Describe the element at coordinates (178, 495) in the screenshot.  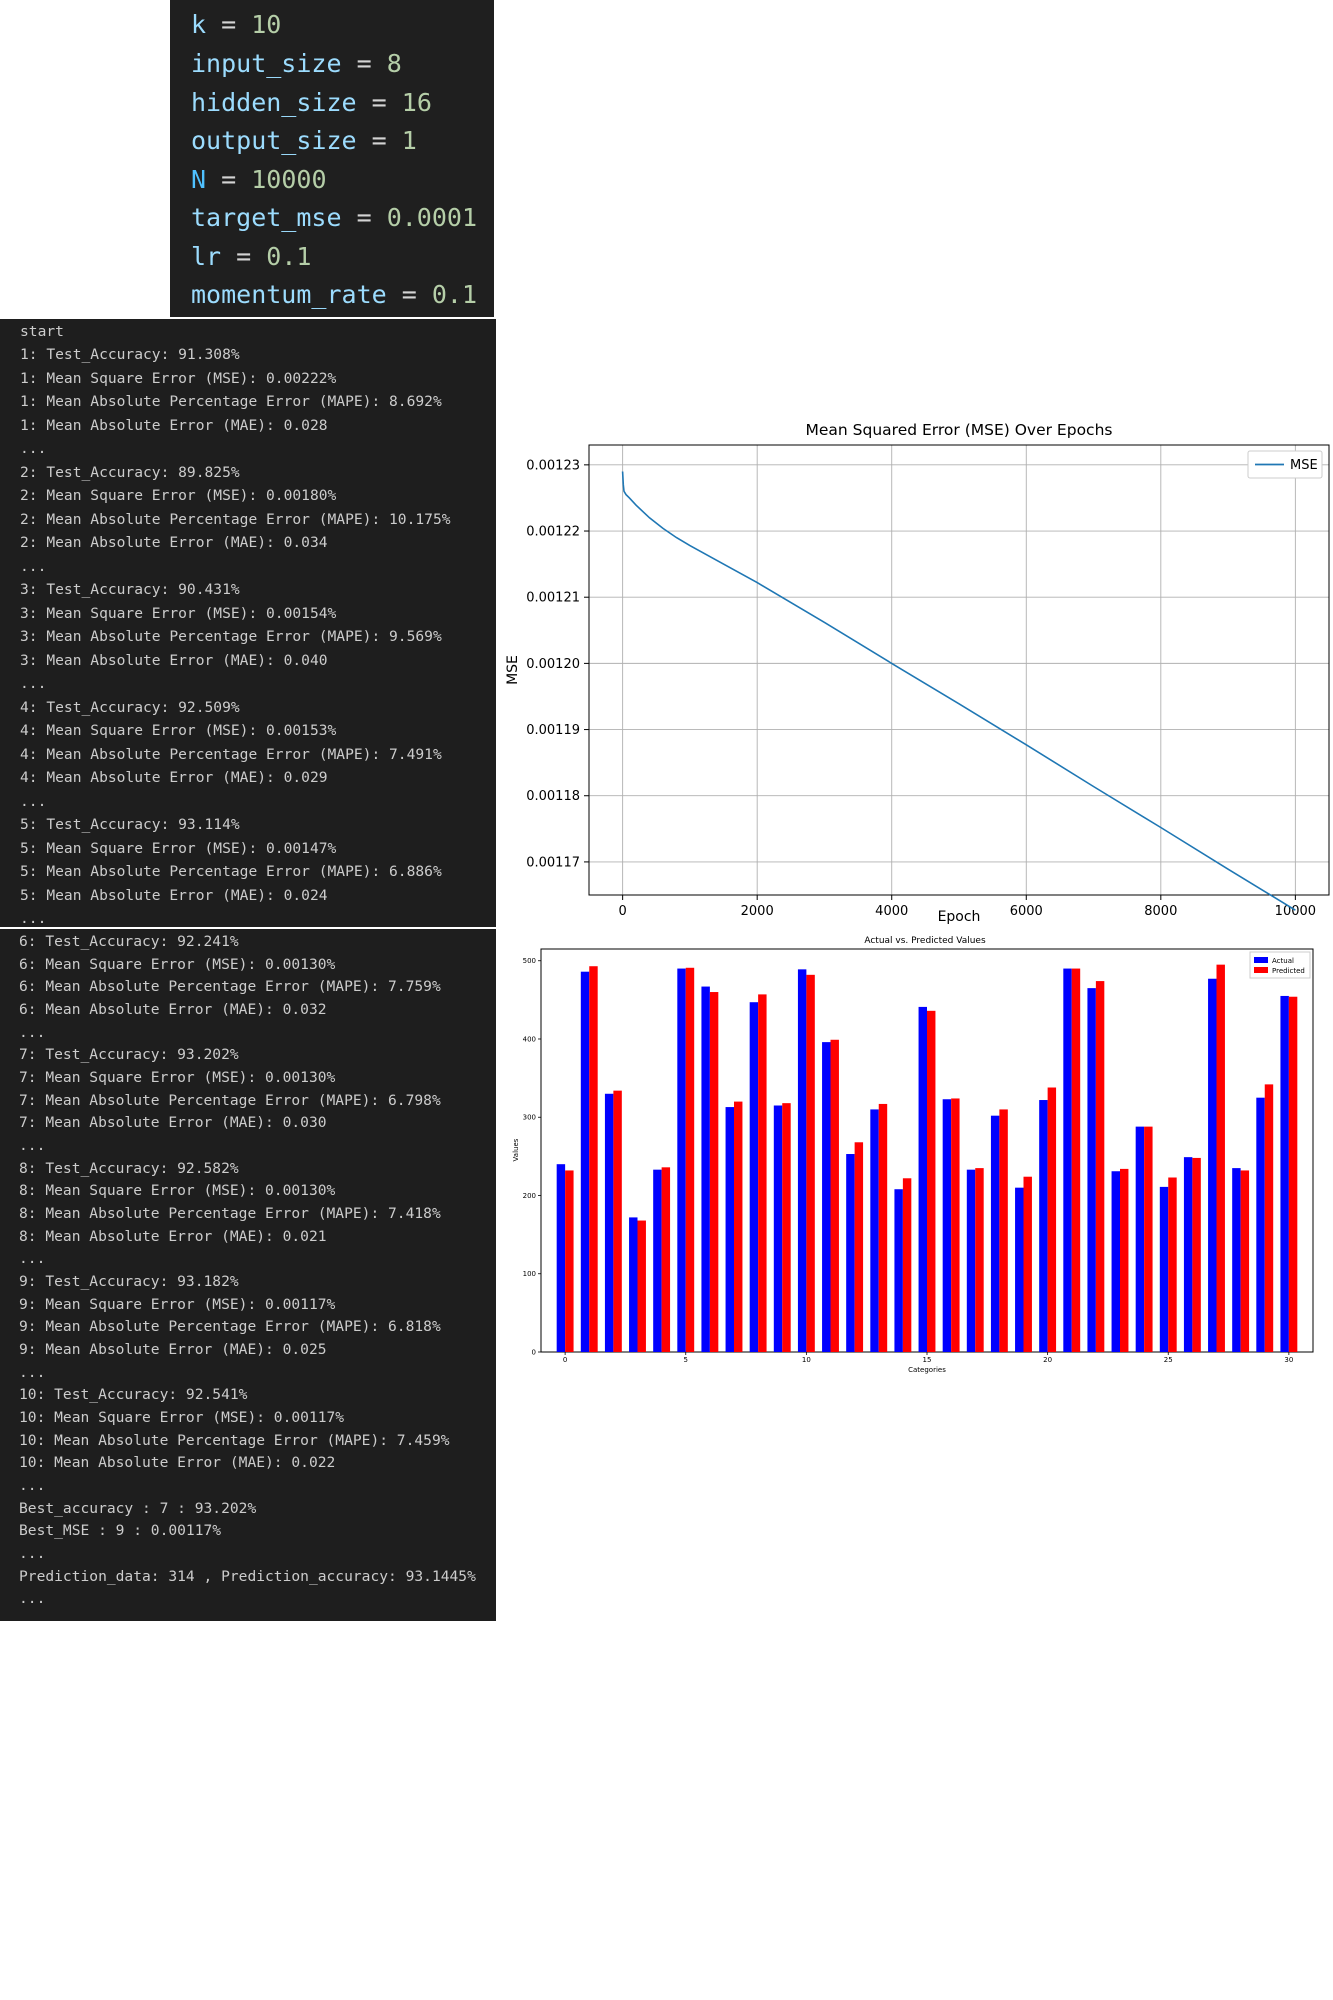
I see `console-line: 2: Mean Square Error (MSE): 0.00180%` at that location.